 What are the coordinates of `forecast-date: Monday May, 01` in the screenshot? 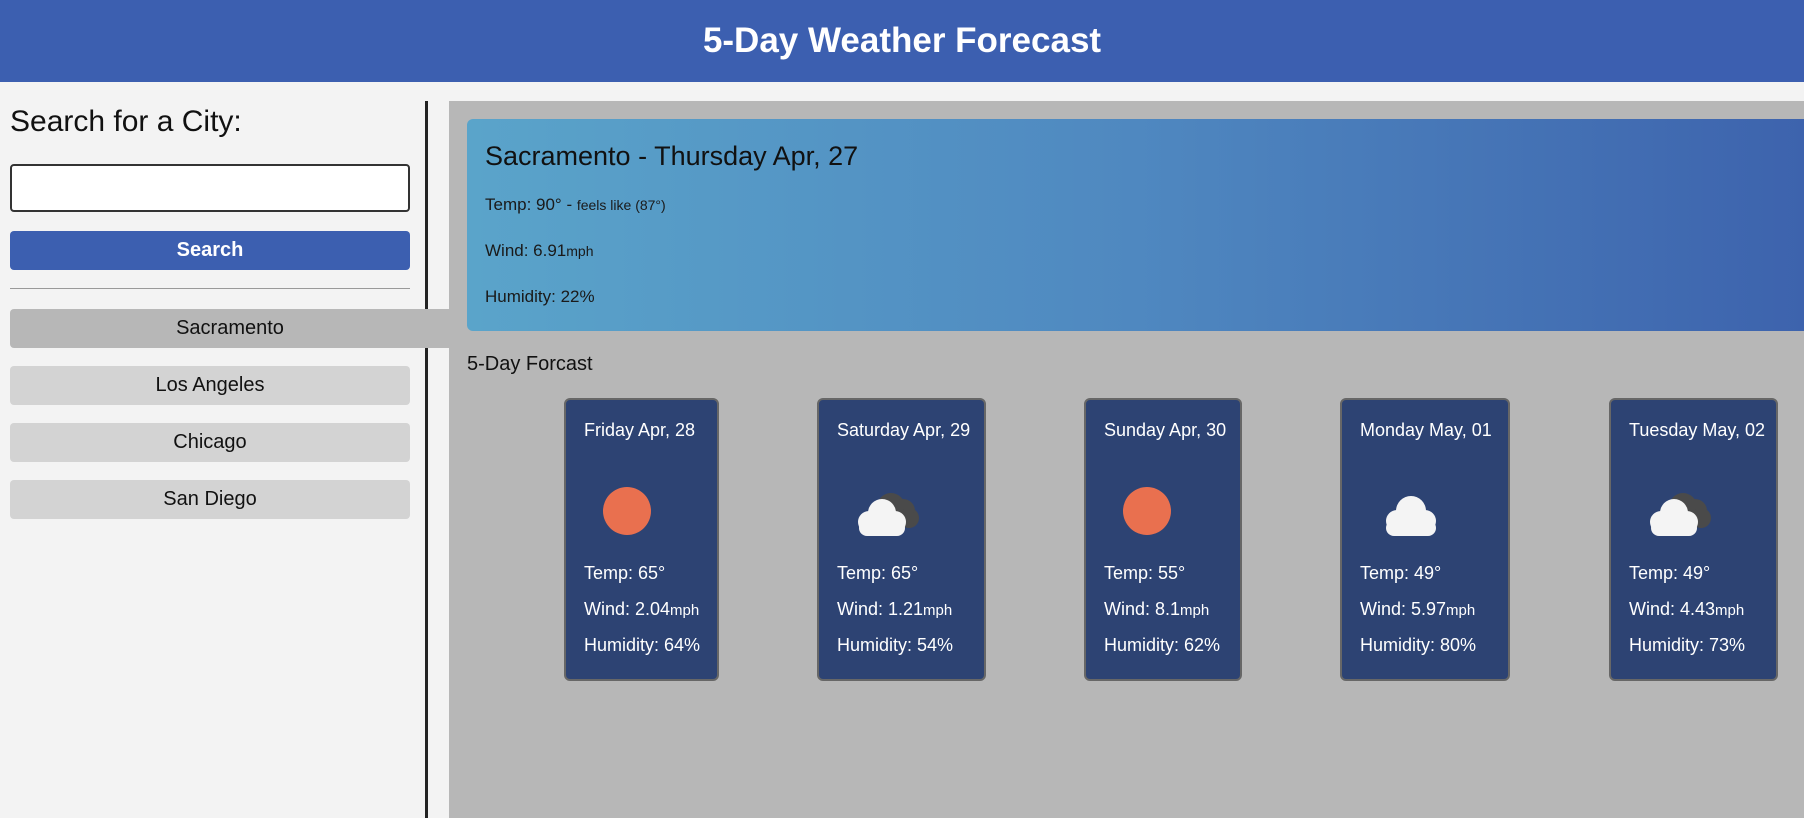 It's located at (1426, 430).